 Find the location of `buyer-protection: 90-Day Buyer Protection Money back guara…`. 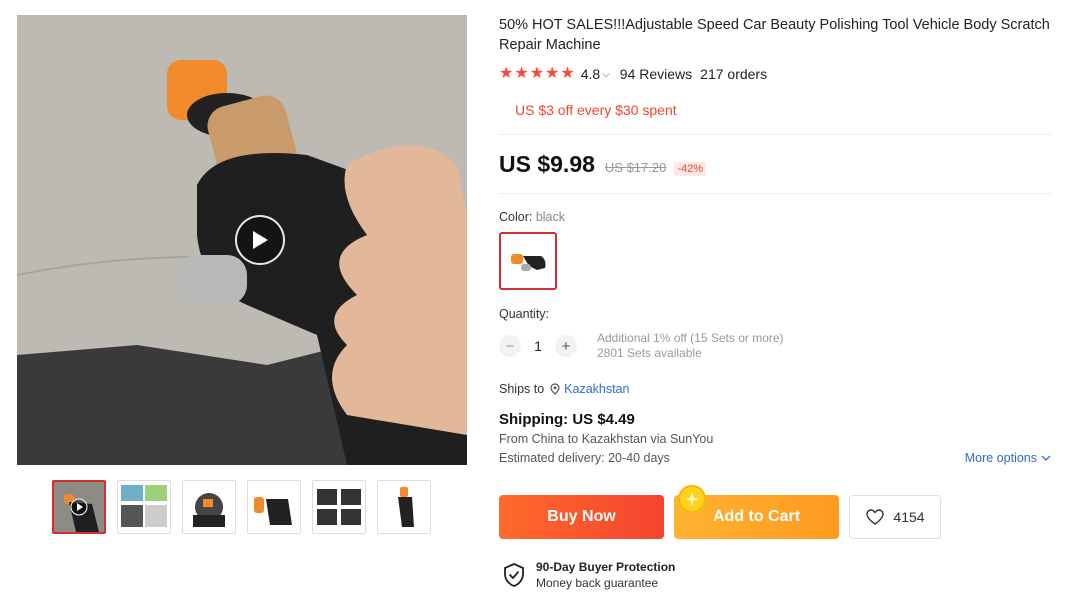

buyer-protection: 90-Day Buyer Protection Money back guara… is located at coordinates (588, 575).